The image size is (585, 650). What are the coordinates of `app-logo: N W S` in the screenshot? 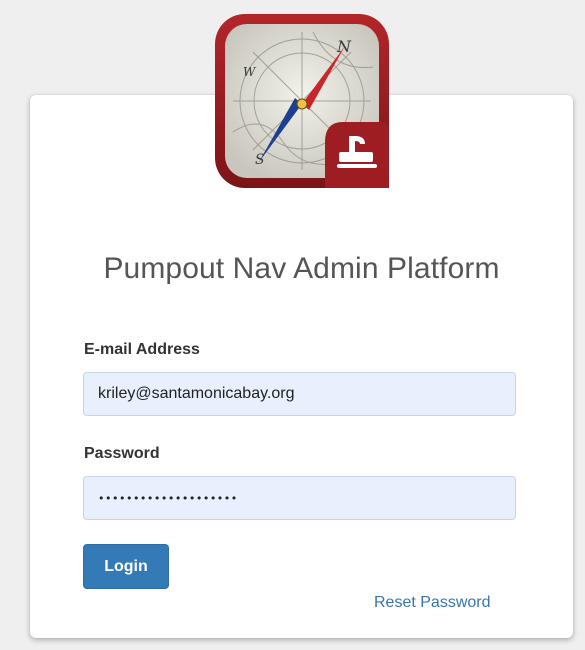 It's located at (302, 101).